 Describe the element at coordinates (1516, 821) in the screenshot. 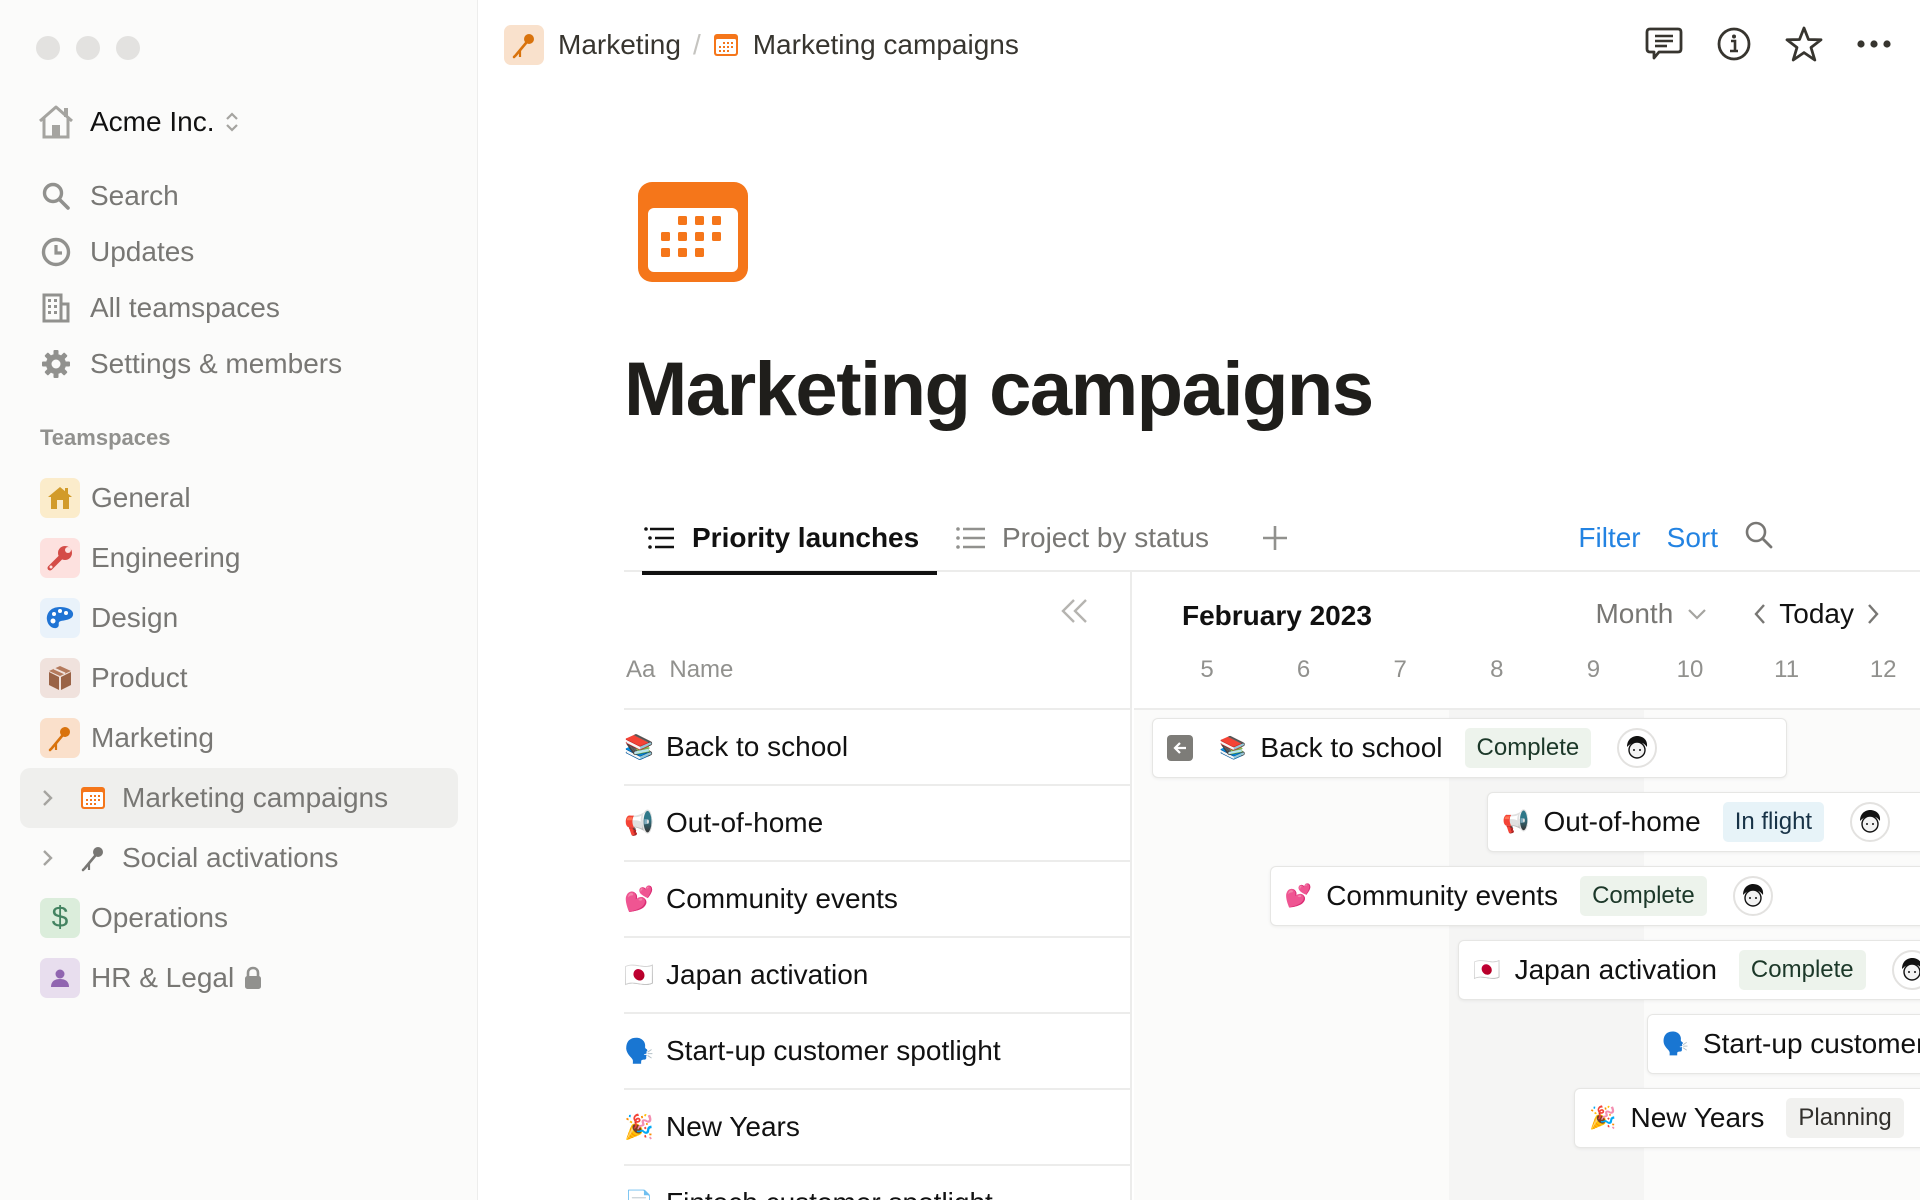

I see `bar-emoji-icon: 📢` at that location.